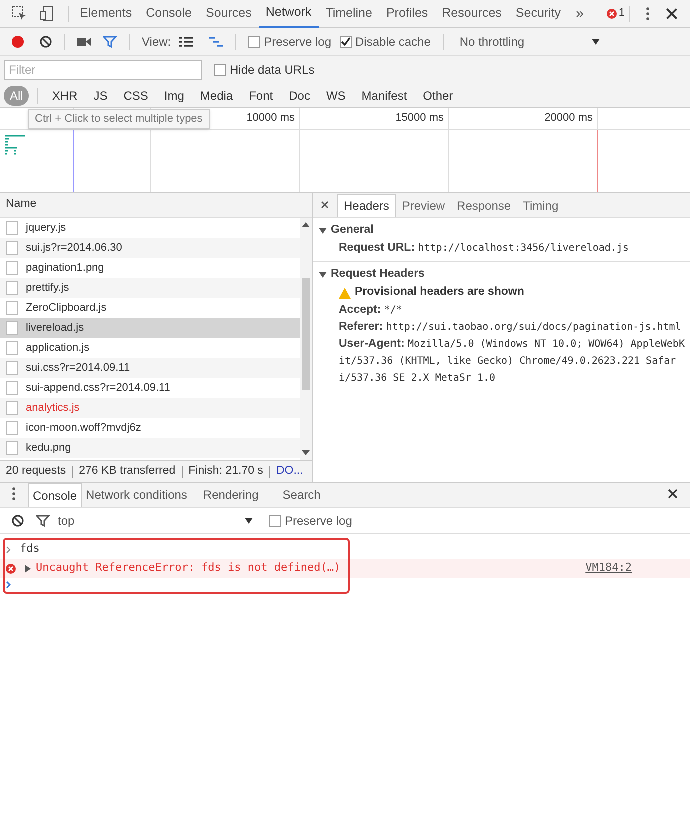  Describe the element at coordinates (261, 96) in the screenshot. I see `type-filter: Font` at that location.